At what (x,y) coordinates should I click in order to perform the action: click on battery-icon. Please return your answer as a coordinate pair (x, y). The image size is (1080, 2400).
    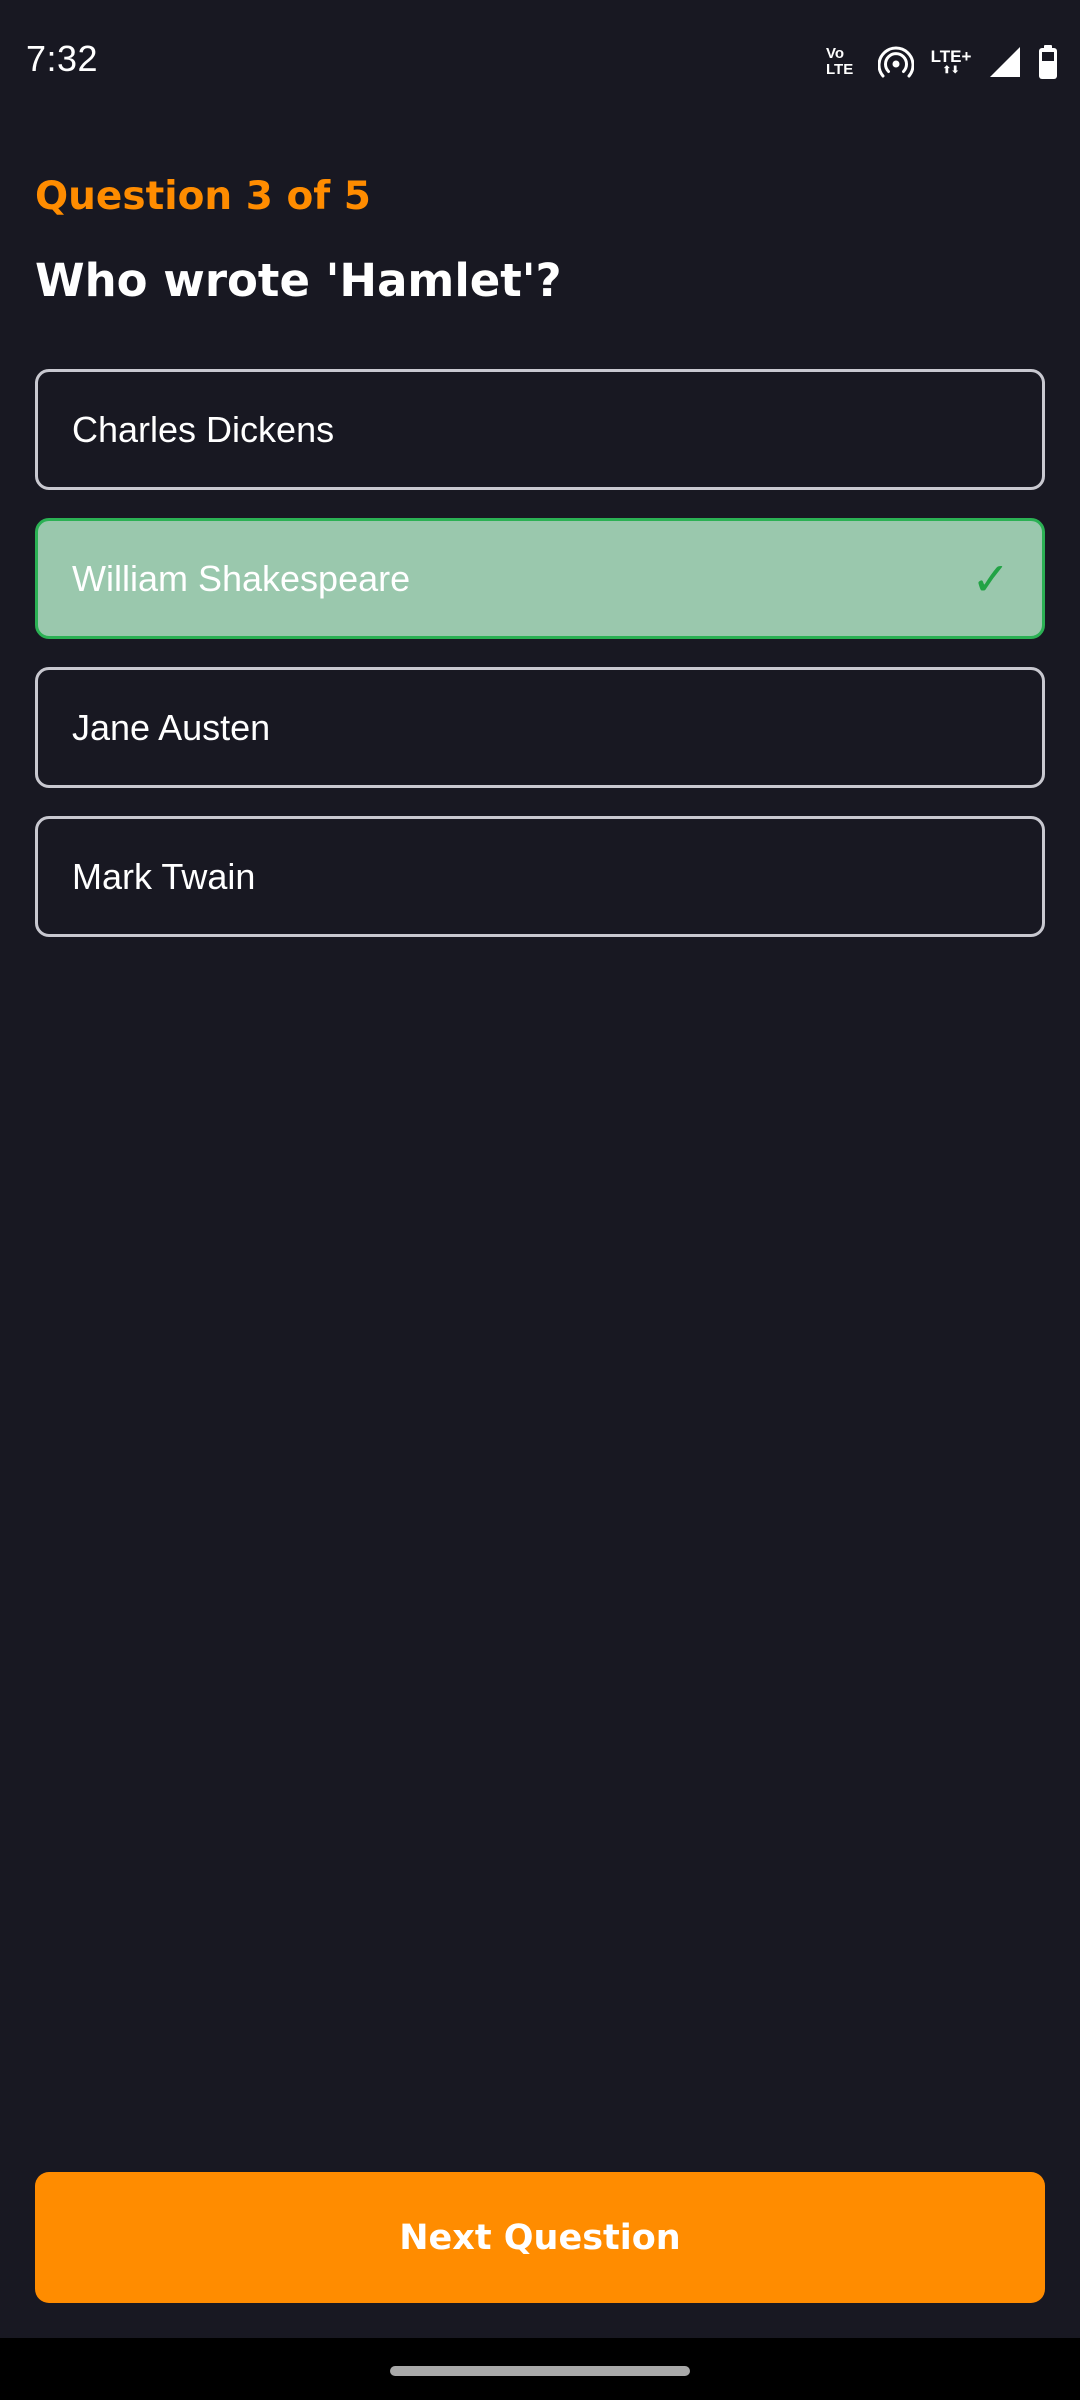
    Looking at the image, I should click on (1048, 62).